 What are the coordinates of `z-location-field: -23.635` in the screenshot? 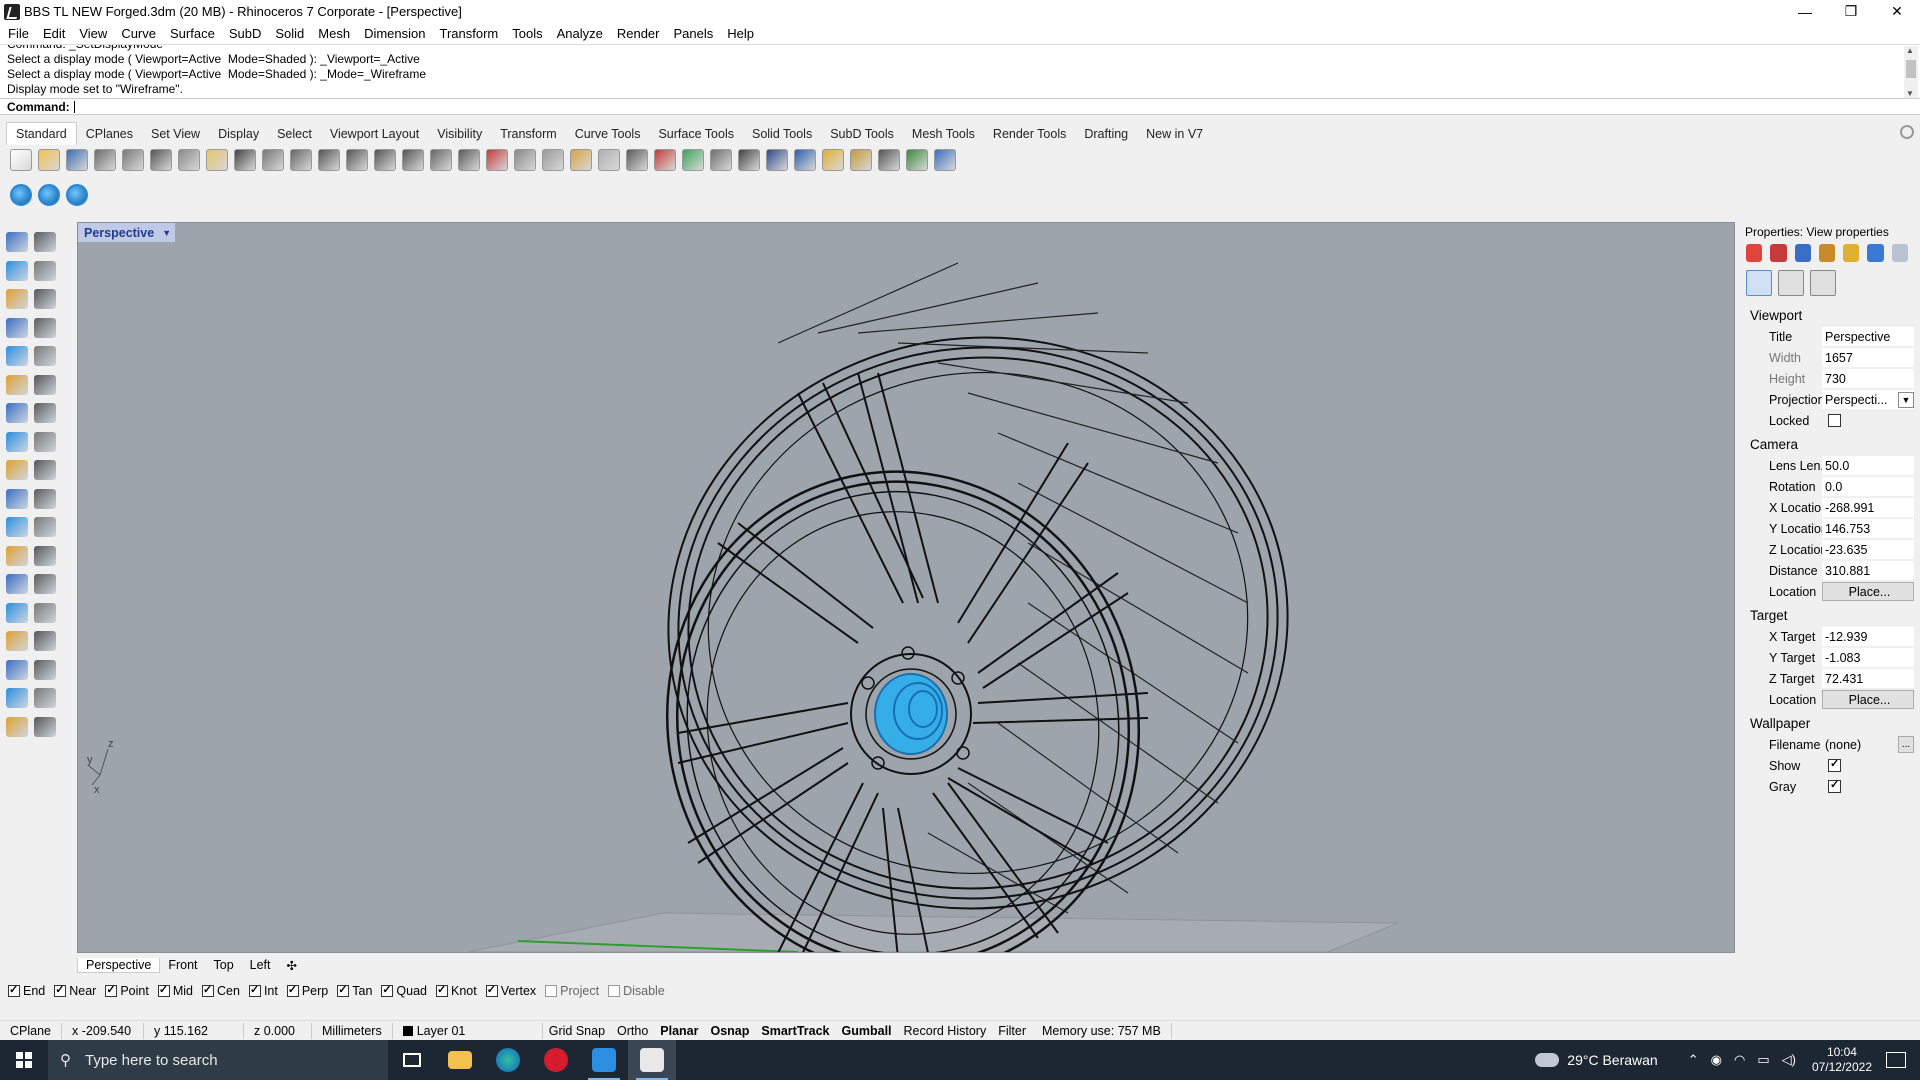 It's located at (1868, 549).